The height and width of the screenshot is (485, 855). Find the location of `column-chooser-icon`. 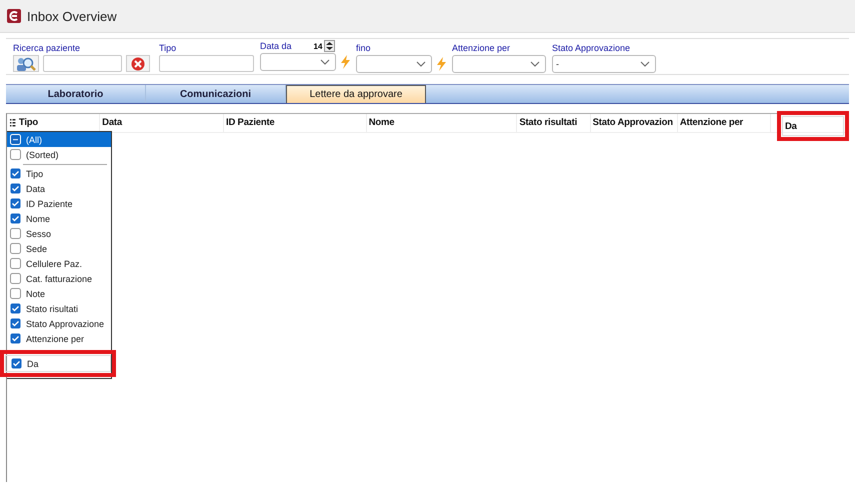

column-chooser-icon is located at coordinates (13, 123).